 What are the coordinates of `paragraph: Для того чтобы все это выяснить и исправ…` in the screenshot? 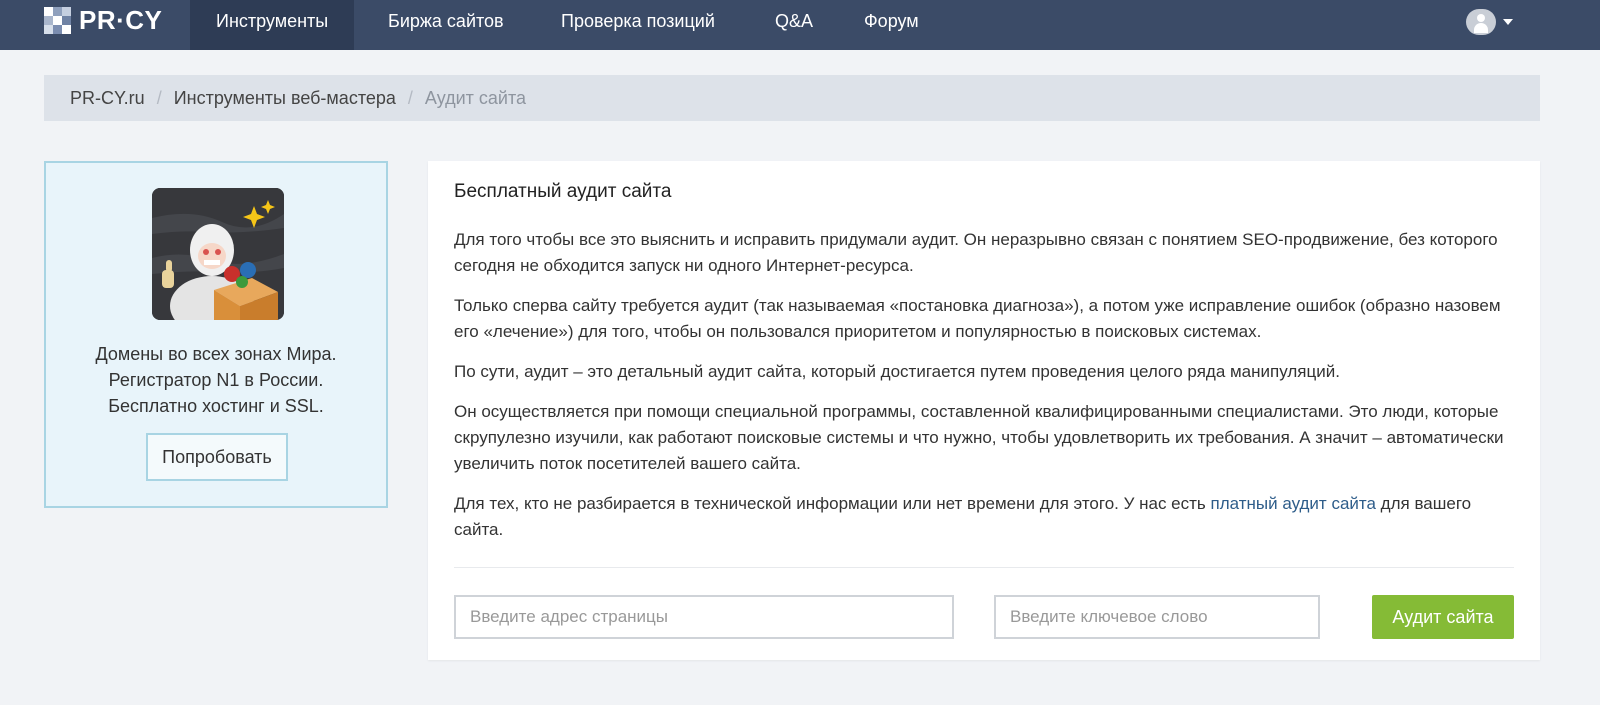 It's located at (976, 252).